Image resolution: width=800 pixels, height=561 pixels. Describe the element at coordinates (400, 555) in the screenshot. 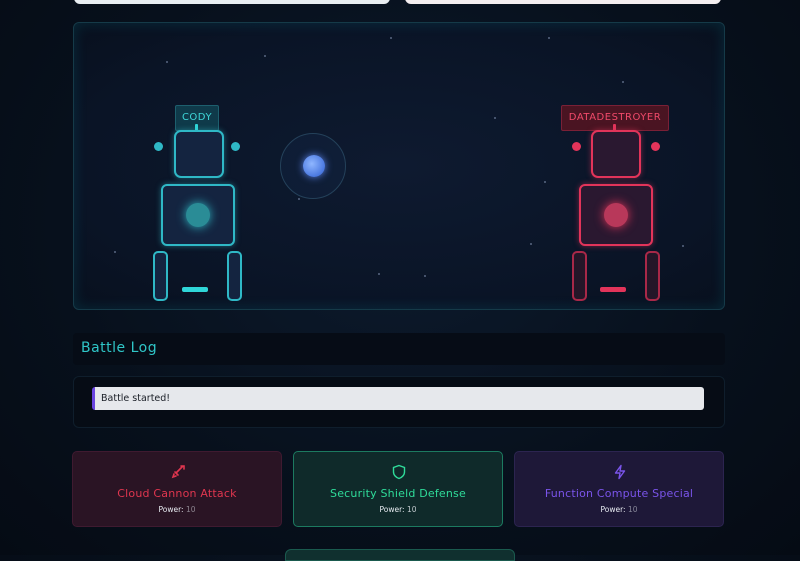

I see `bottom-panel` at that location.